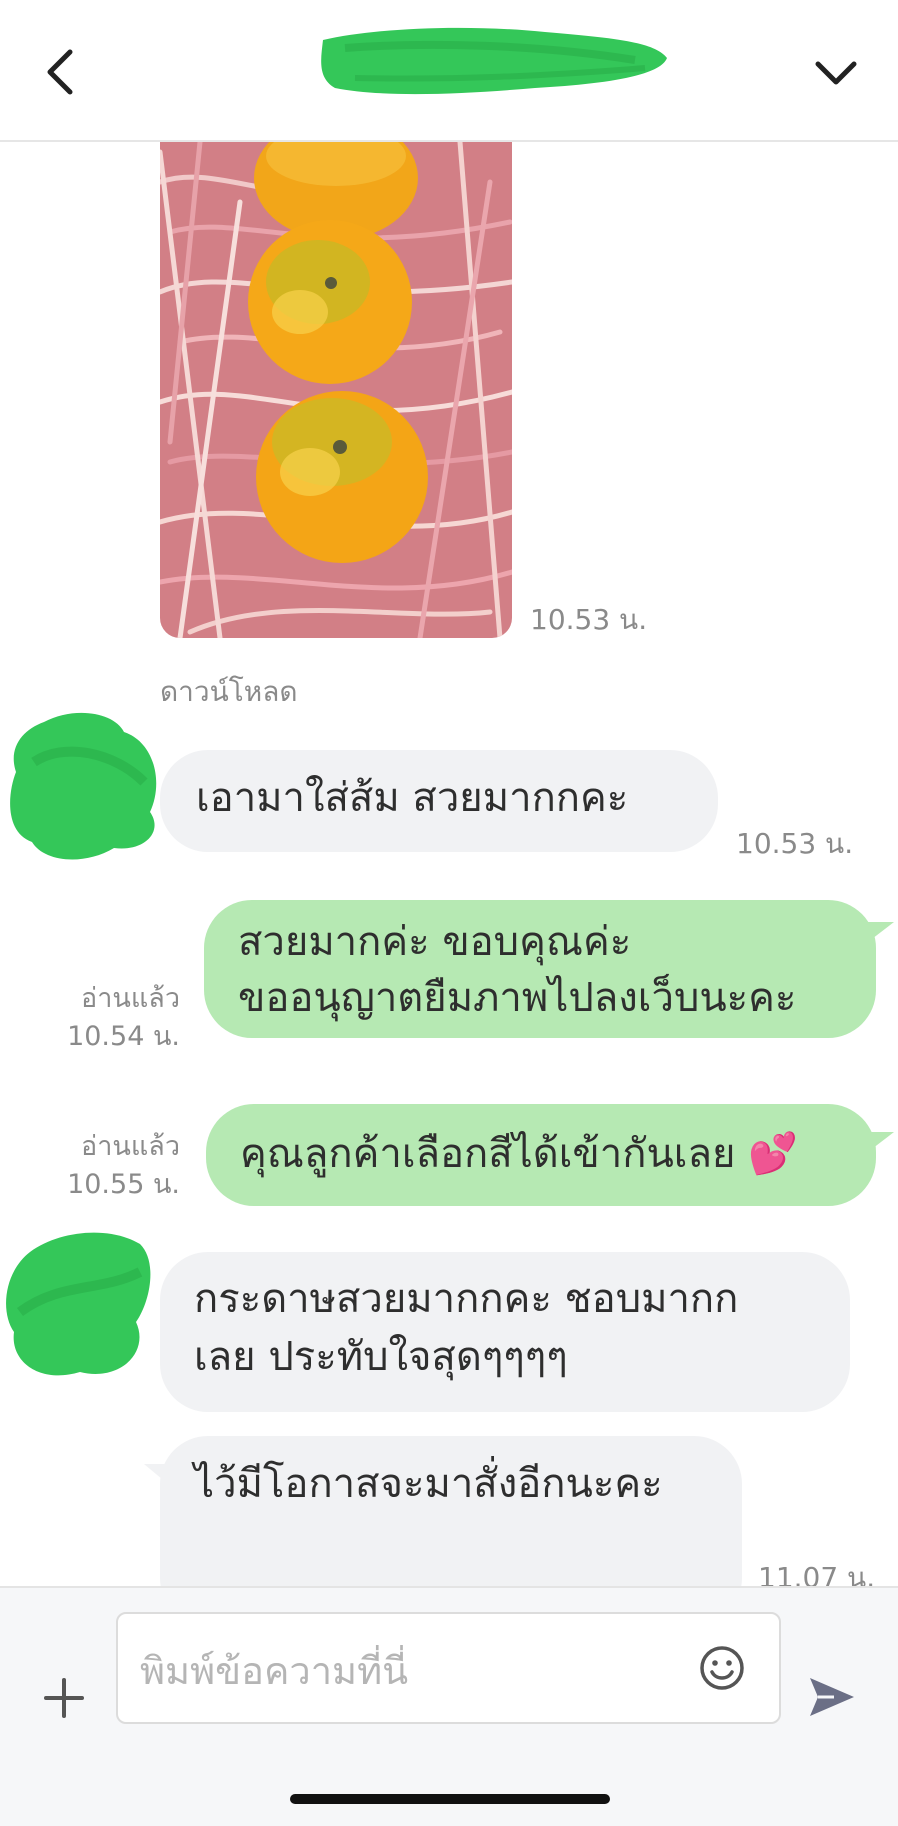  I want to click on received-message-bubble: เอามาใส่ส้ม สวยมากกคะ, so click(439, 801).